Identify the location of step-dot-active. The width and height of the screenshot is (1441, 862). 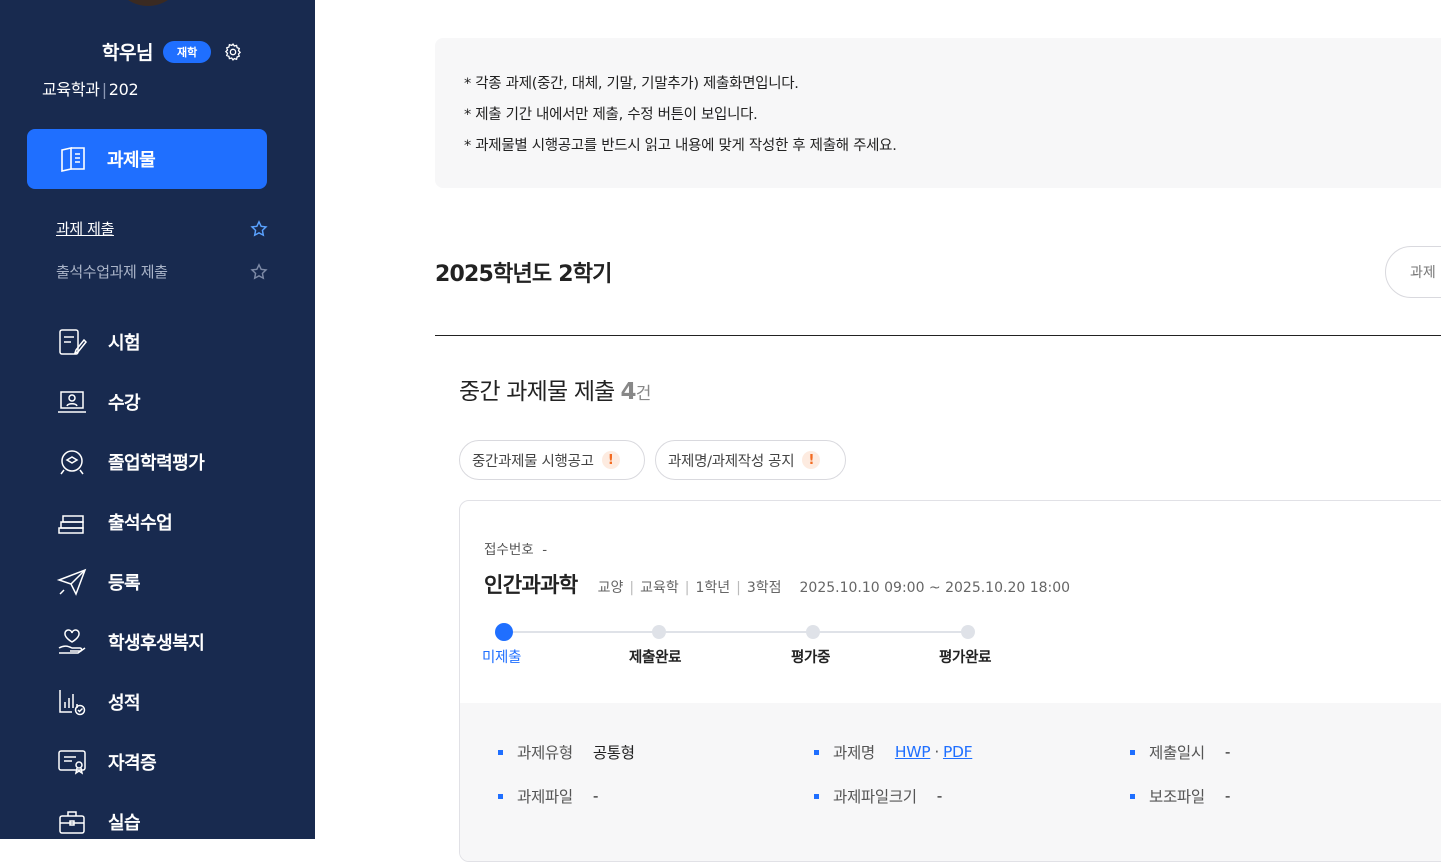
(504, 632).